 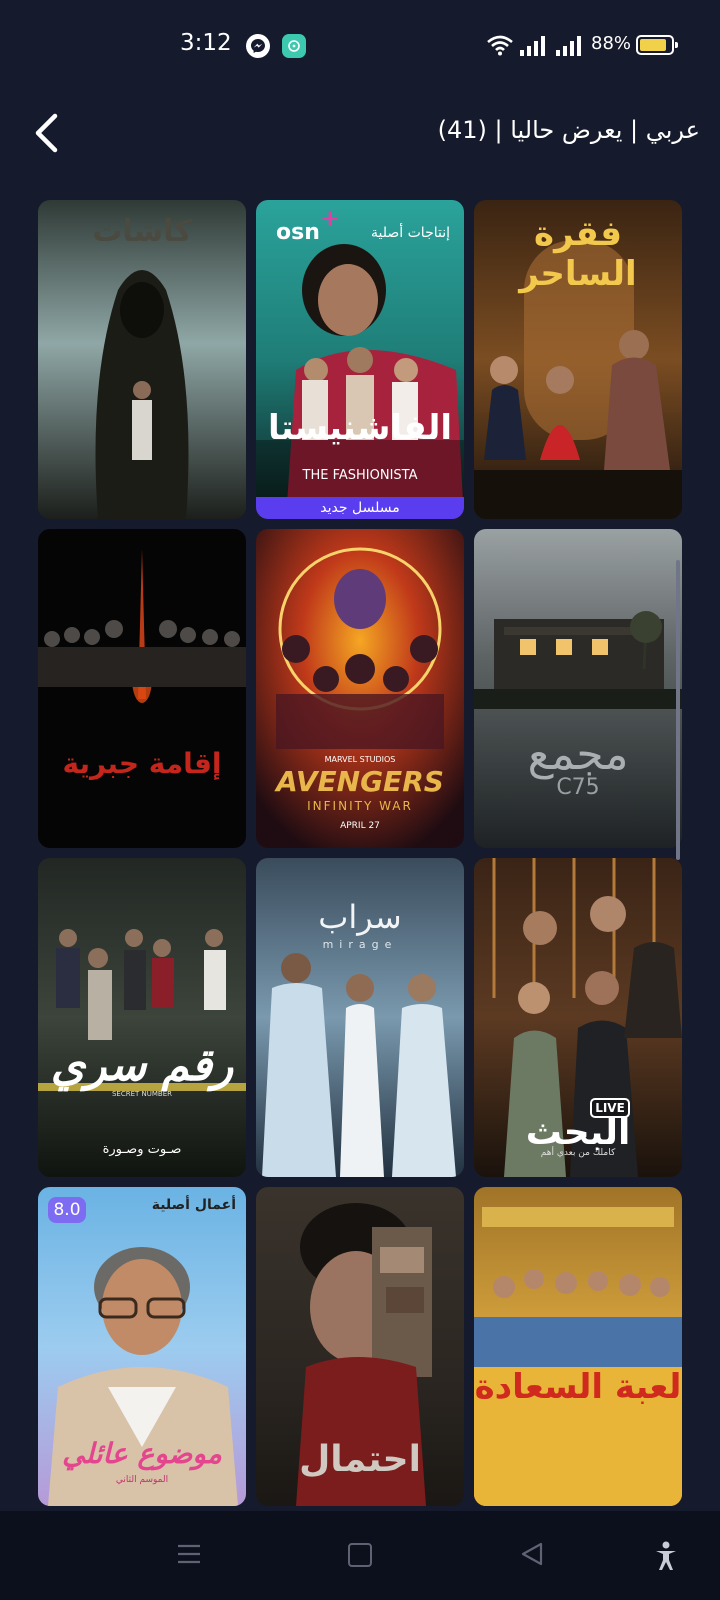 I want to click on scrollbar, so click(x=678, y=710).